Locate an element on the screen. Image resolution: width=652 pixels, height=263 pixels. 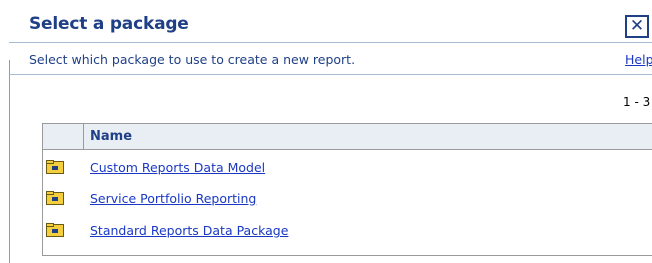
close-button: ✕ is located at coordinates (637, 26).